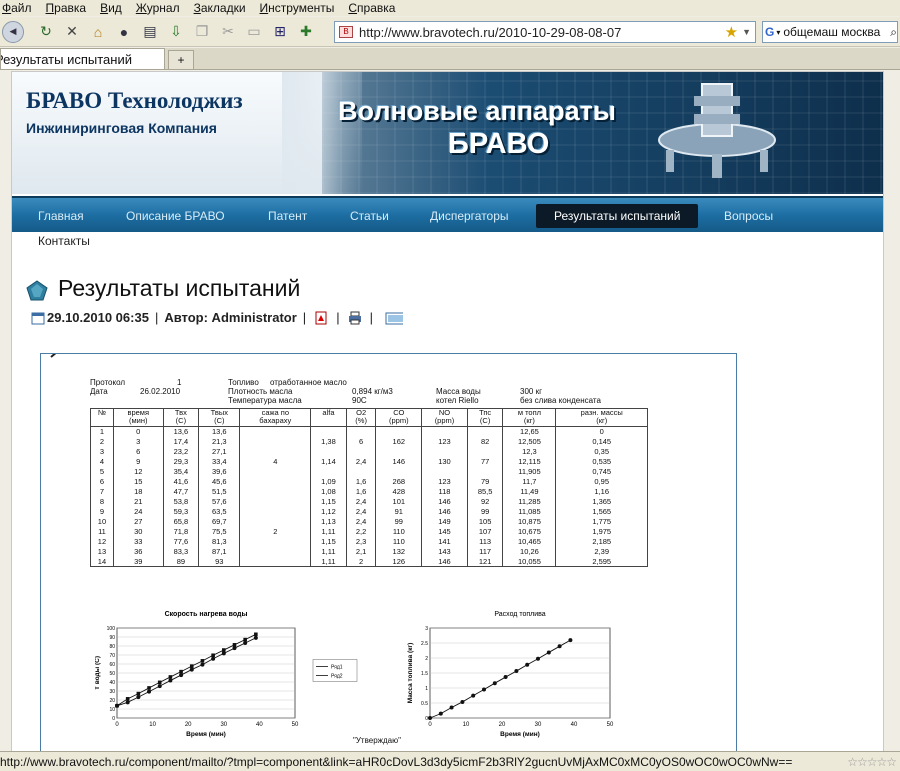 The width and height of the screenshot is (900, 771). What do you see at coordinates (424, 674) in the screenshot?
I see `y-tick-label: 1.5` at bounding box center [424, 674].